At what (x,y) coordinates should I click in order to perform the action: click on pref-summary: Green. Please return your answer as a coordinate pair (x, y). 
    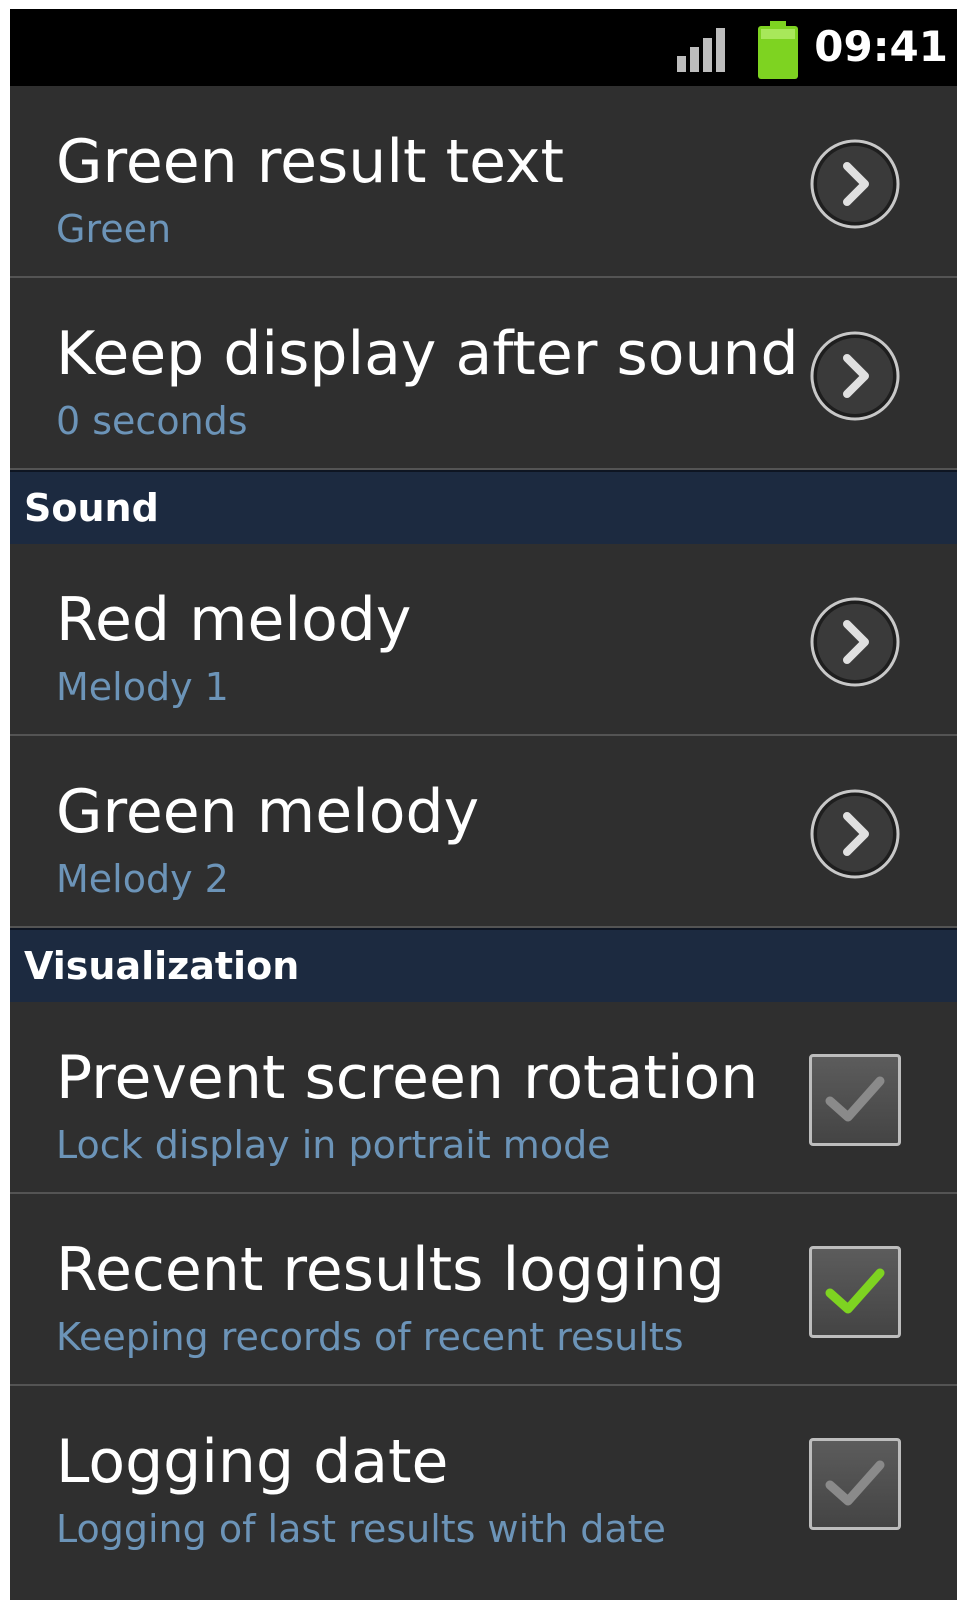
    Looking at the image, I should click on (114, 229).